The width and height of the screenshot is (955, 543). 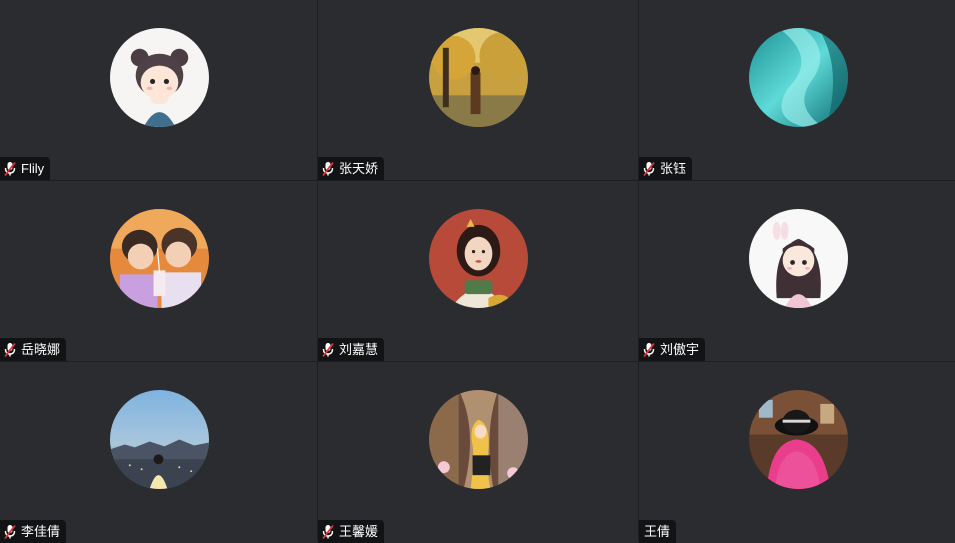 What do you see at coordinates (41, 349) in the screenshot?
I see `participant-name: 岳晓娜` at bounding box center [41, 349].